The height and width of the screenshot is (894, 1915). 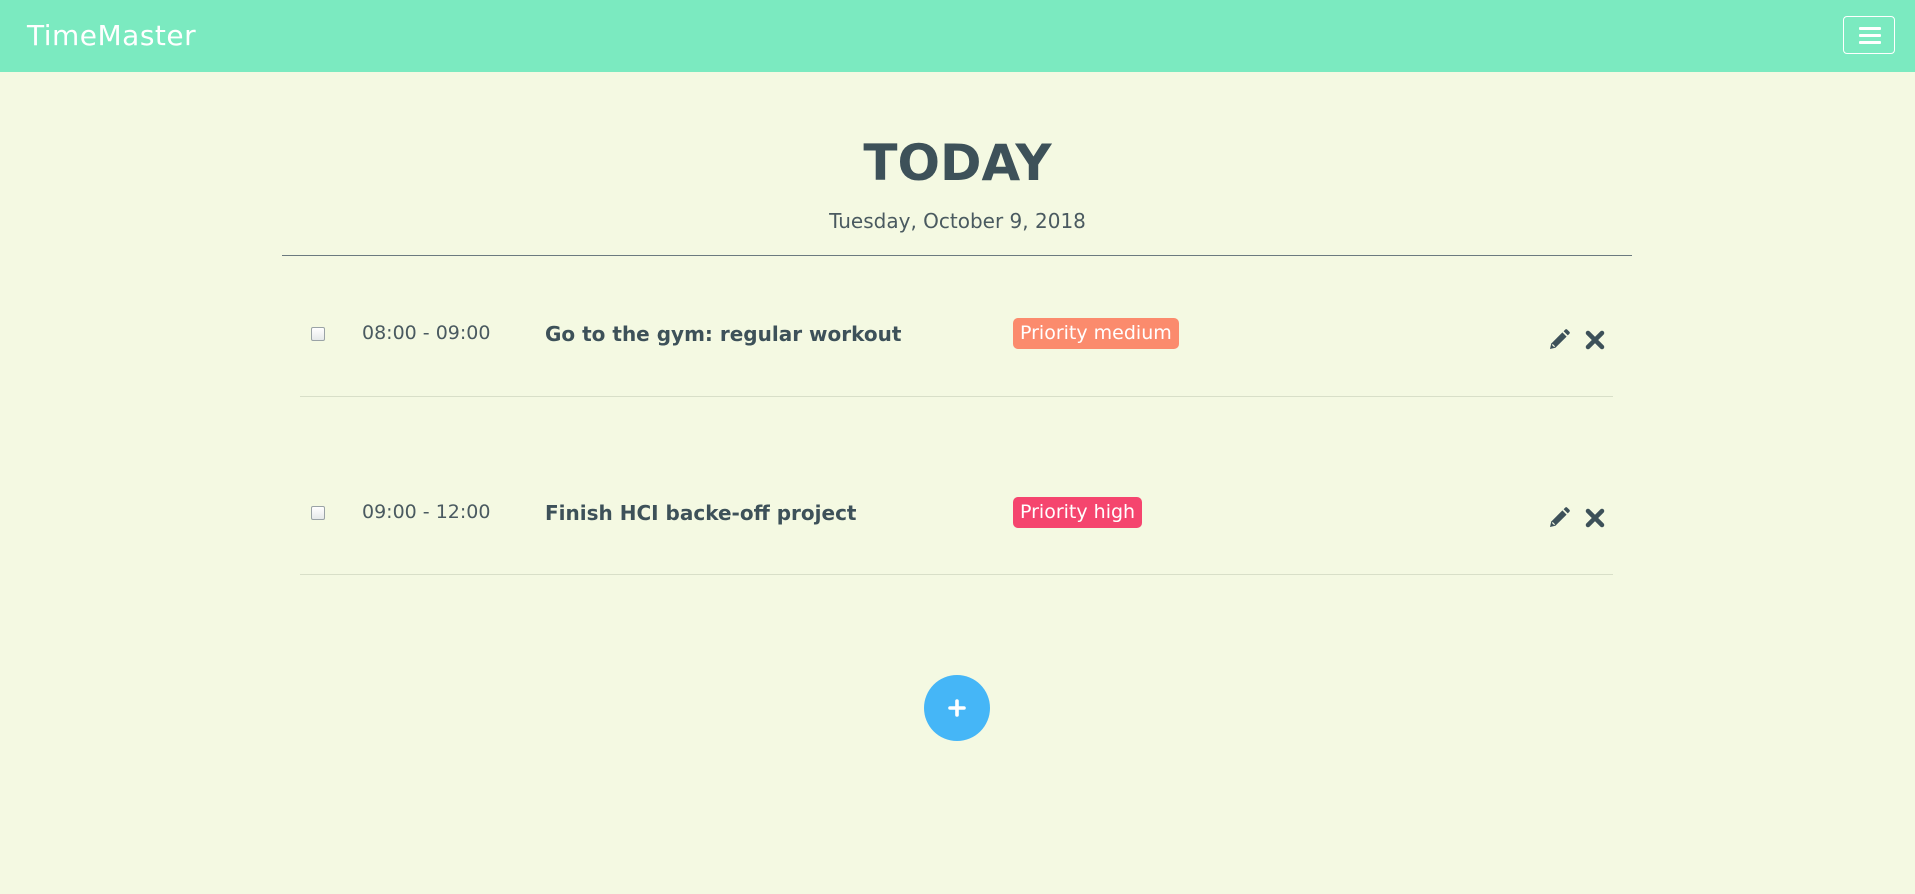 I want to click on menu-toggle-button, so click(x=1869, y=35).